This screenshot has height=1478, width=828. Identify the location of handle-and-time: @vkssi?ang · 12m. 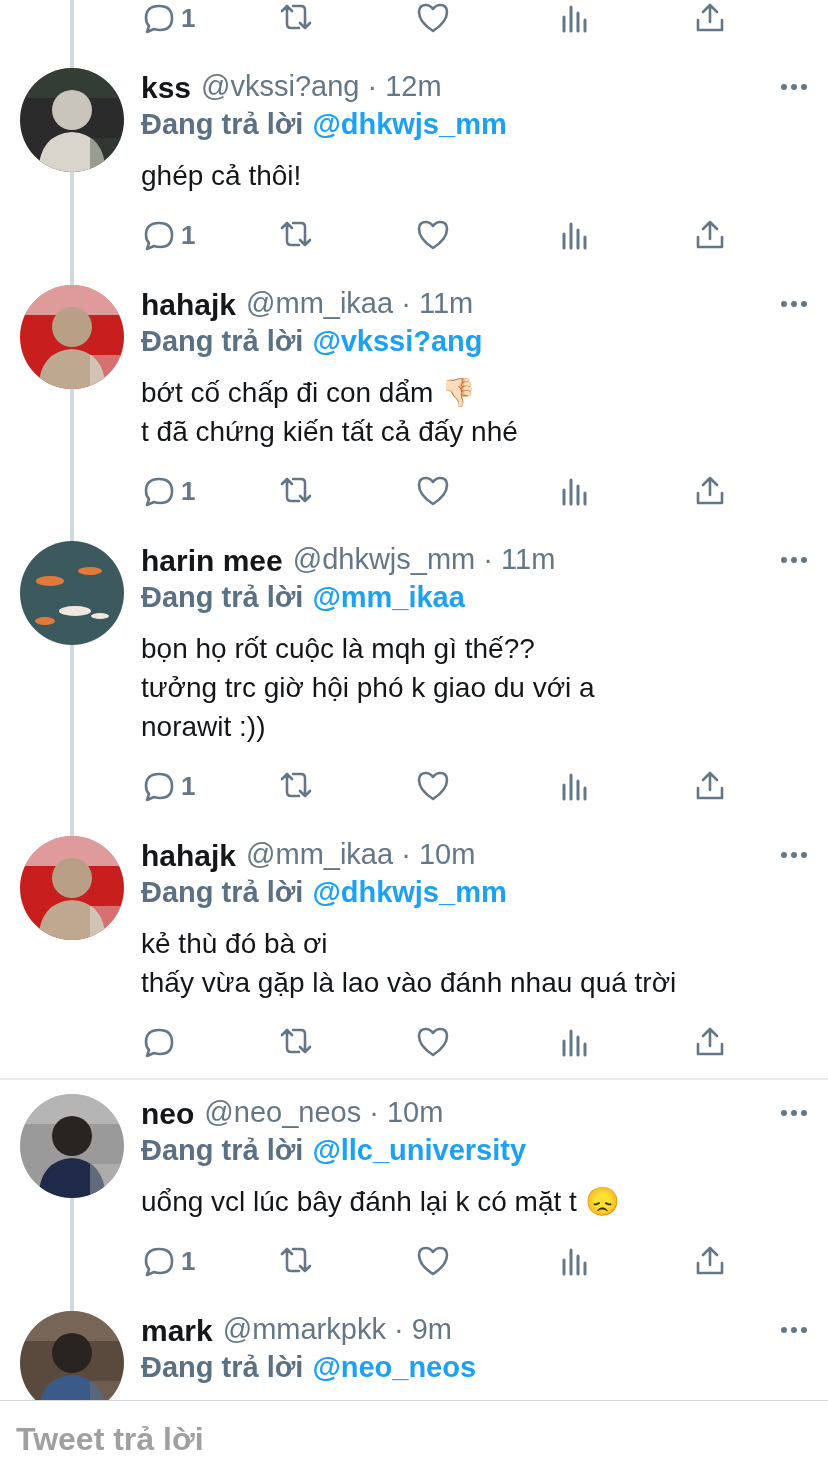
(321, 87).